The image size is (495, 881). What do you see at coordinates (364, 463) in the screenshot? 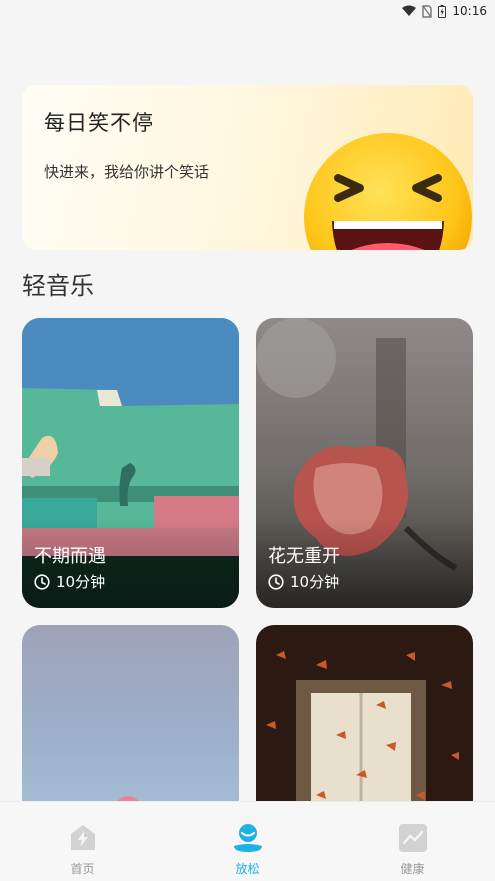
I see `music-card: 花无重开 10分钟` at bounding box center [364, 463].